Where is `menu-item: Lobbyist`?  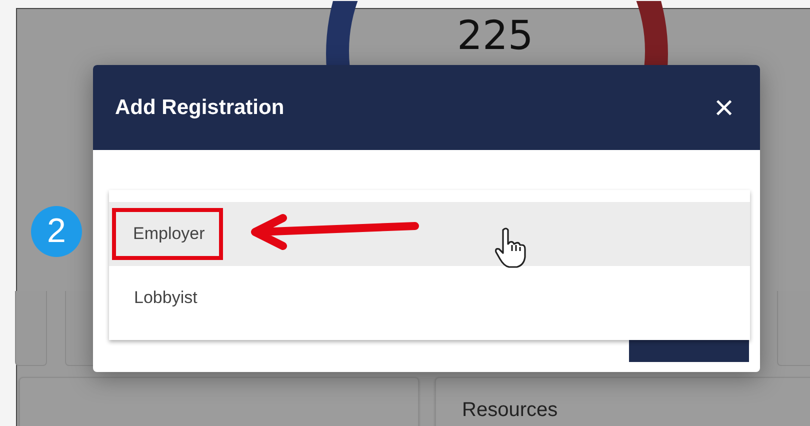
menu-item: Lobbyist is located at coordinates (429, 298).